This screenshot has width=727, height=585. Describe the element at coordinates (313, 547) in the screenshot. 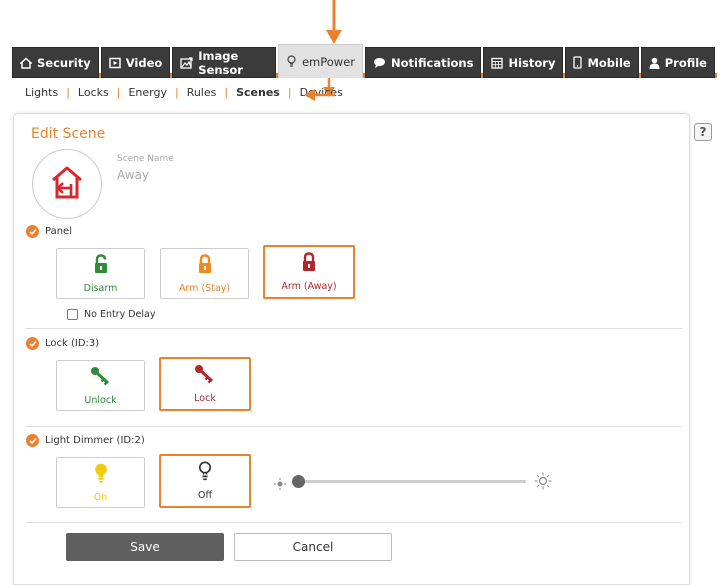

I see `cancel-button: Cancel` at that location.